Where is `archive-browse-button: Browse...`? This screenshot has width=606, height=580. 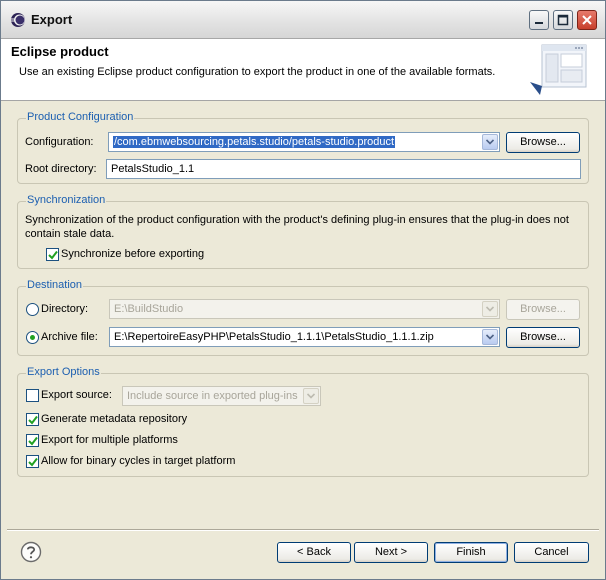
archive-browse-button: Browse... is located at coordinates (543, 337).